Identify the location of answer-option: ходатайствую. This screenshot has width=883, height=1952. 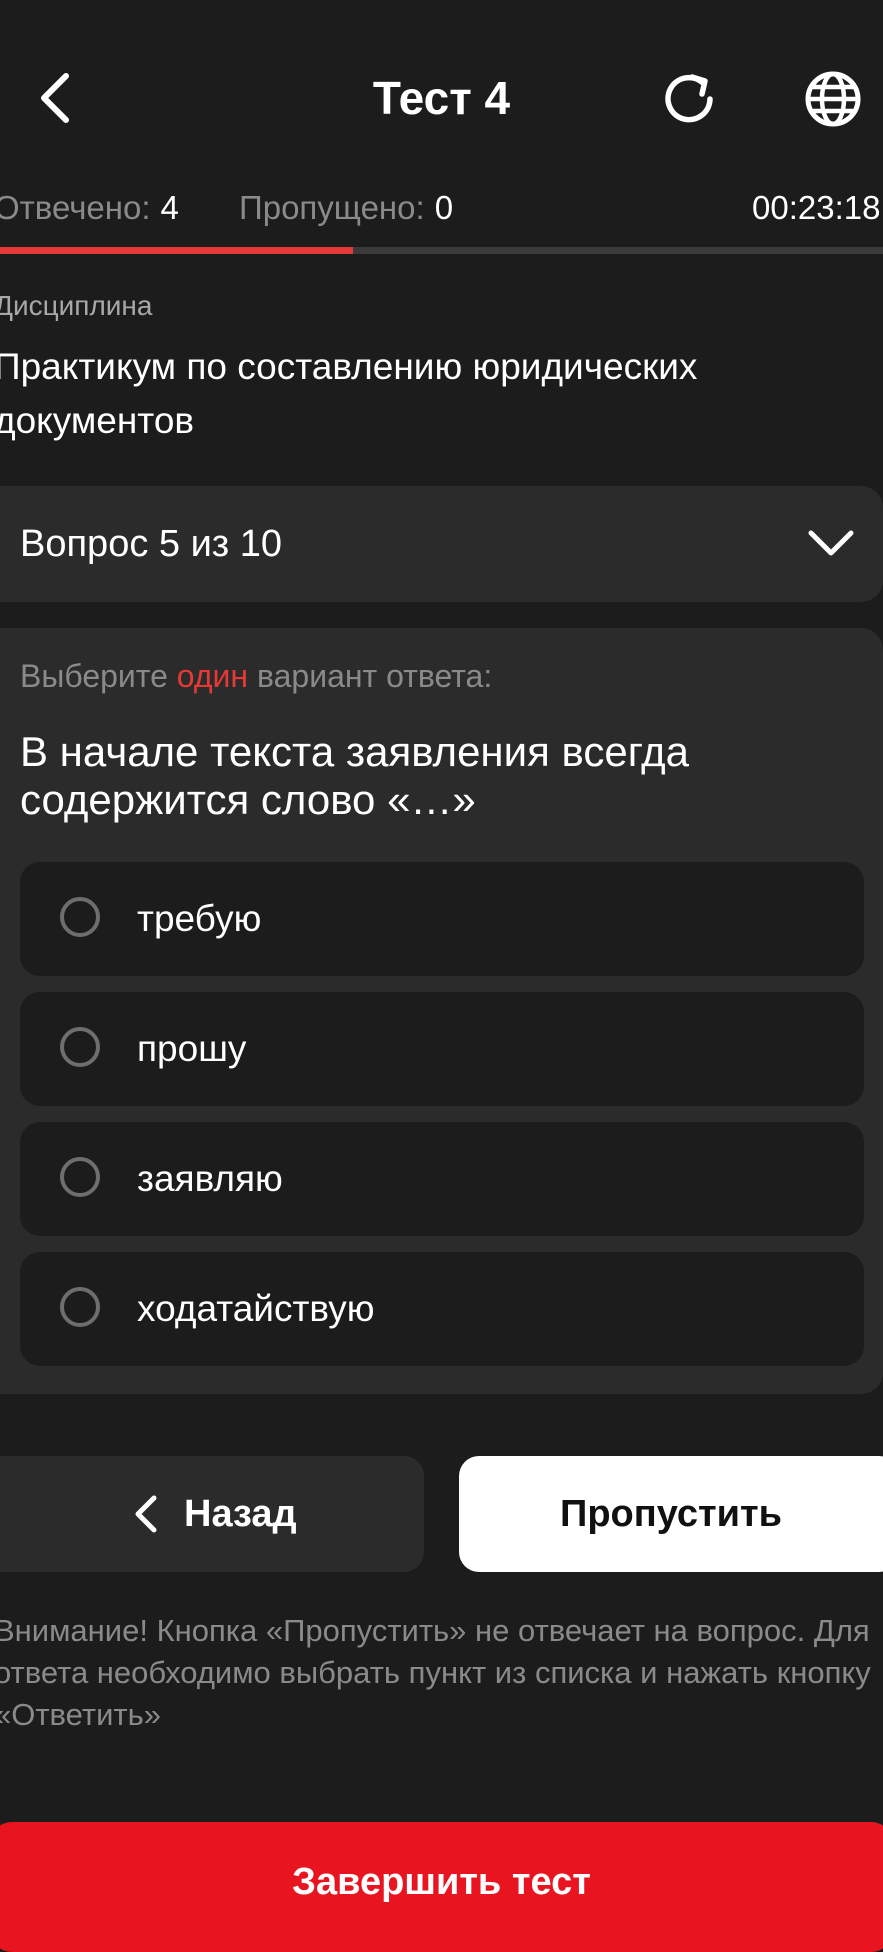
(442, 1309).